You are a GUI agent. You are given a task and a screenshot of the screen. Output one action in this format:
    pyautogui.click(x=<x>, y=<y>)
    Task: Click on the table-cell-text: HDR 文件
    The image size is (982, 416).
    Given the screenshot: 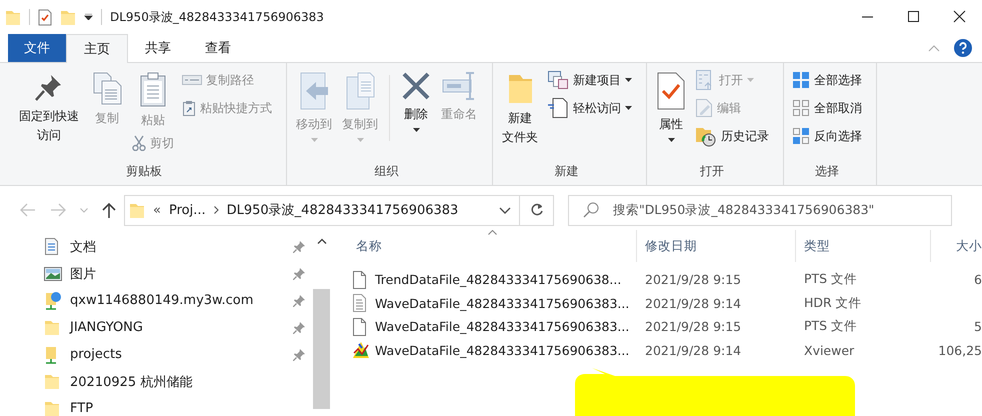 What is the action you would take?
    pyautogui.click(x=833, y=303)
    